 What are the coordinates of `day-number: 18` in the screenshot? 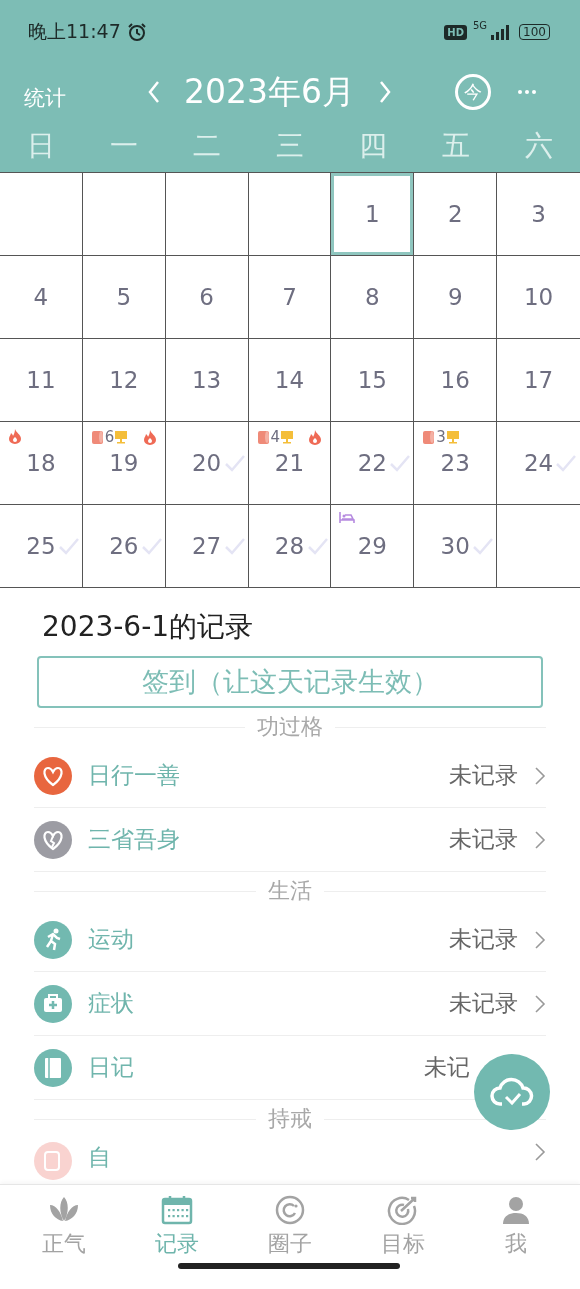 It's located at (41, 463).